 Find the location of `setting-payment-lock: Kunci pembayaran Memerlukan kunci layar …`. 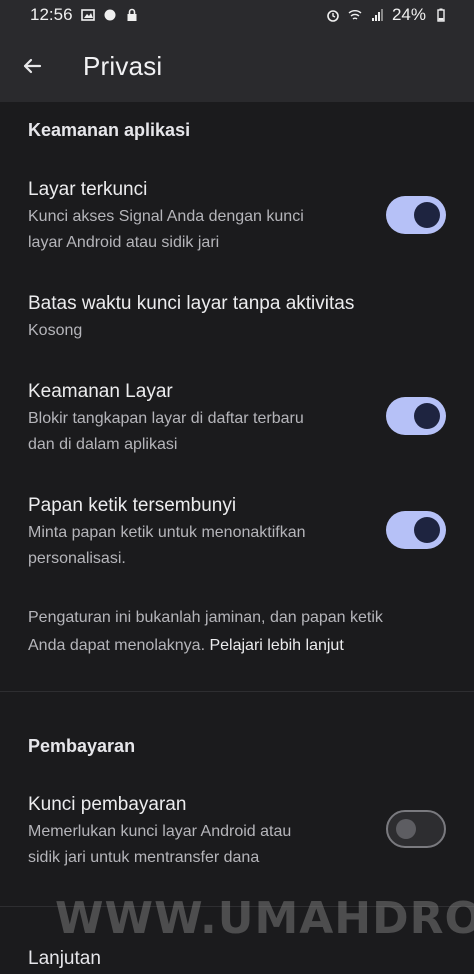

setting-payment-lock: Kunci pembayaran Memerlukan kunci layar … is located at coordinates (198, 832).